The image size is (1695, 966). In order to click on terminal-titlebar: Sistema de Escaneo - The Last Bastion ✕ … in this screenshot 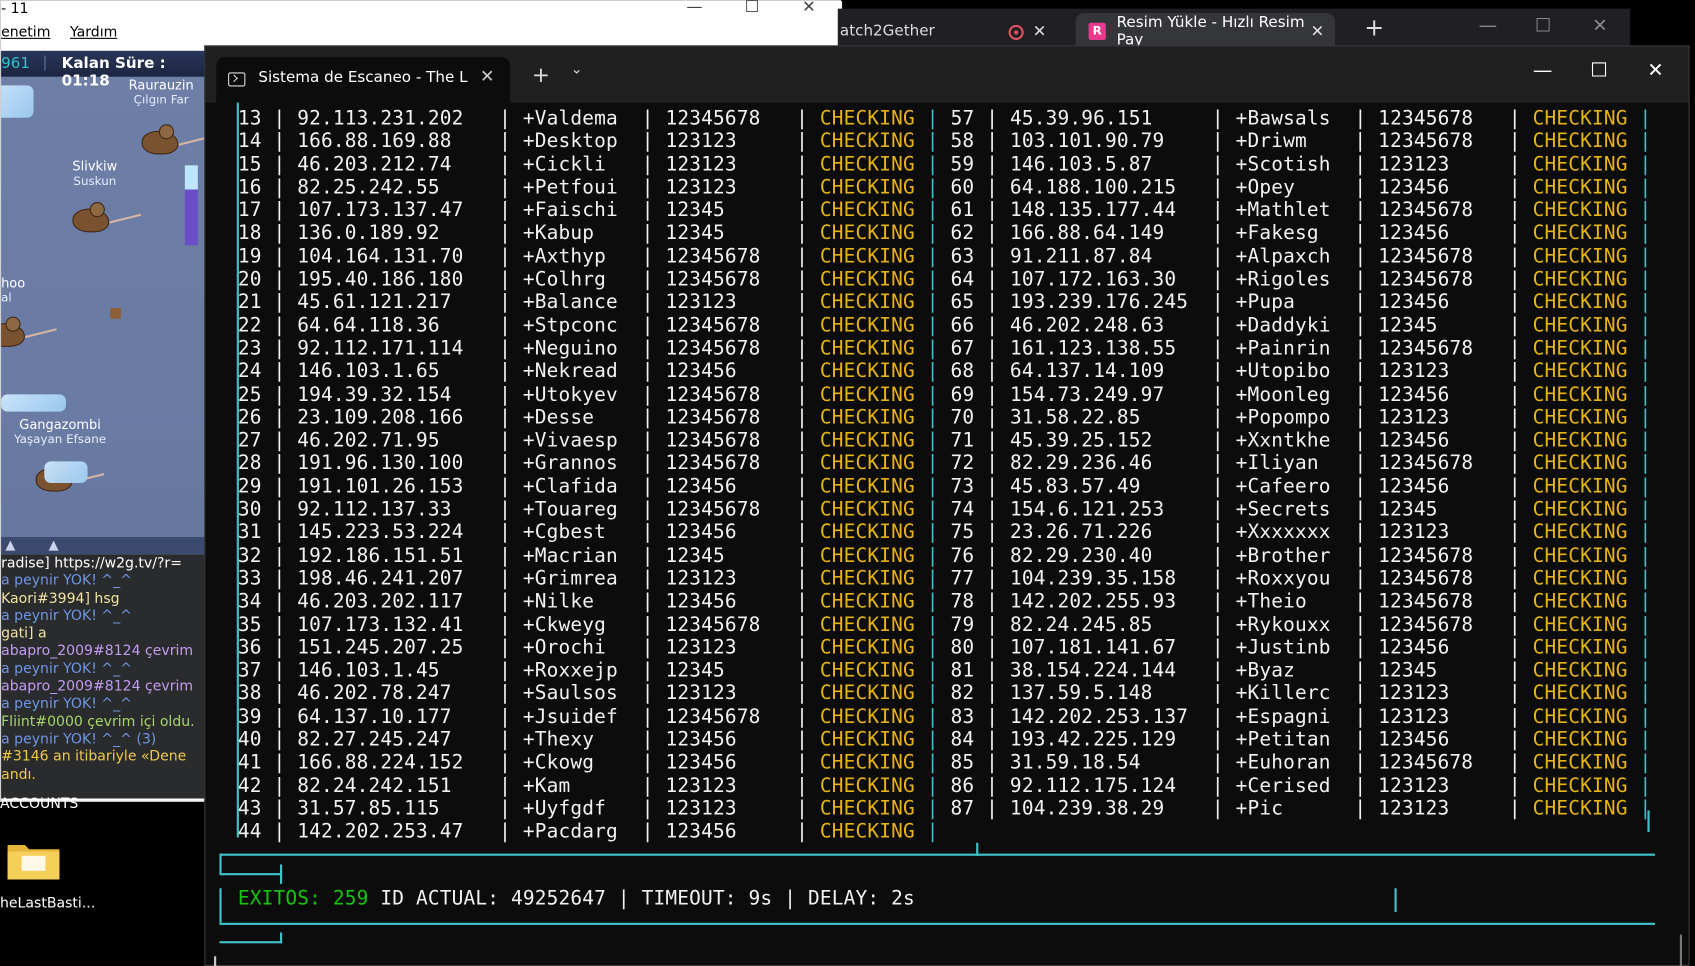, I will do `click(947, 74)`.